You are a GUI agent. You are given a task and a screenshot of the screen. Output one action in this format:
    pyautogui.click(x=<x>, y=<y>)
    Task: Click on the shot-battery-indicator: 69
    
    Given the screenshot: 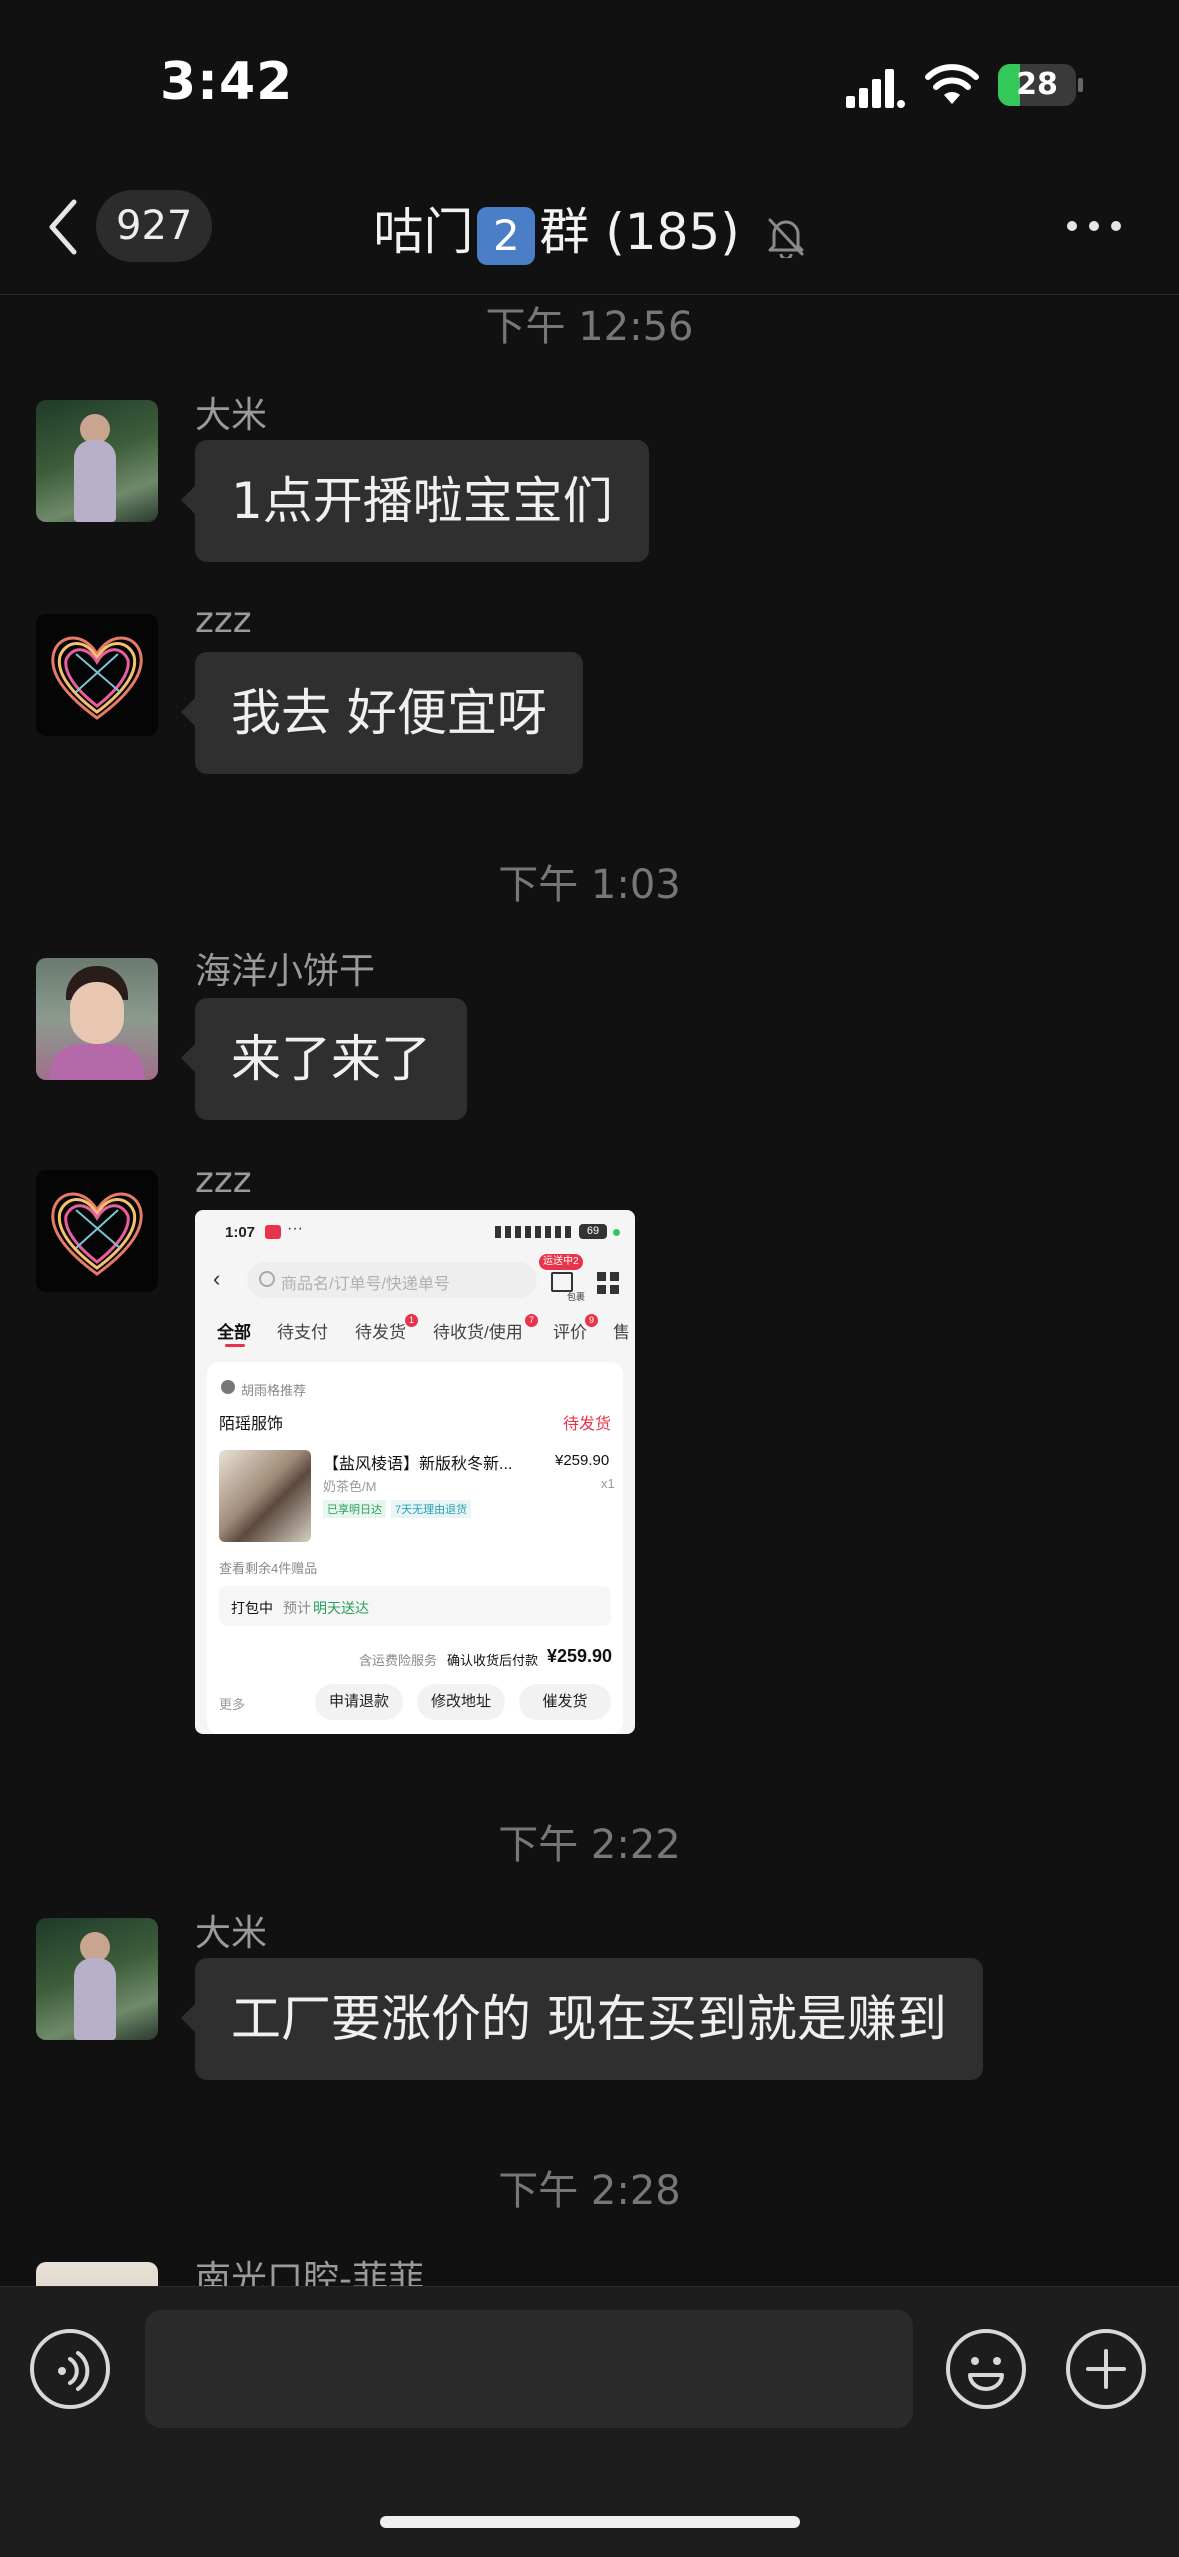 What is the action you would take?
    pyautogui.click(x=593, y=1231)
    